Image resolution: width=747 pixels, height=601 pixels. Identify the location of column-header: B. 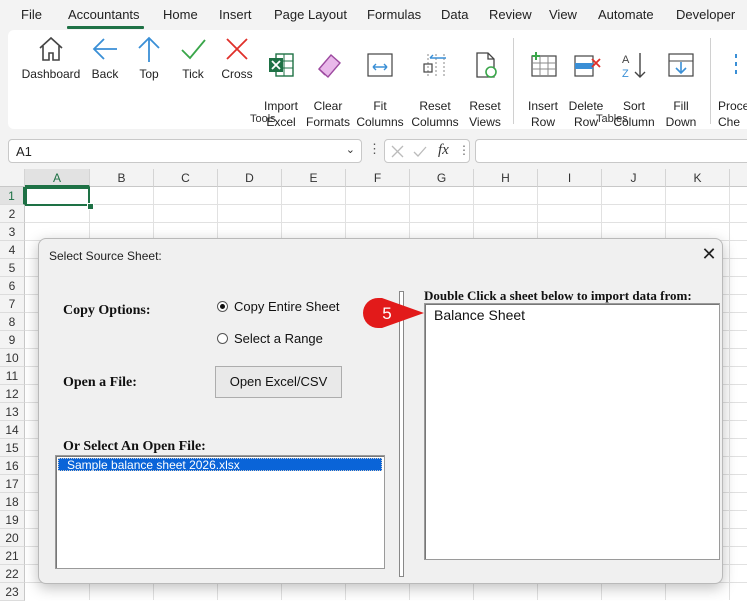
(122, 178).